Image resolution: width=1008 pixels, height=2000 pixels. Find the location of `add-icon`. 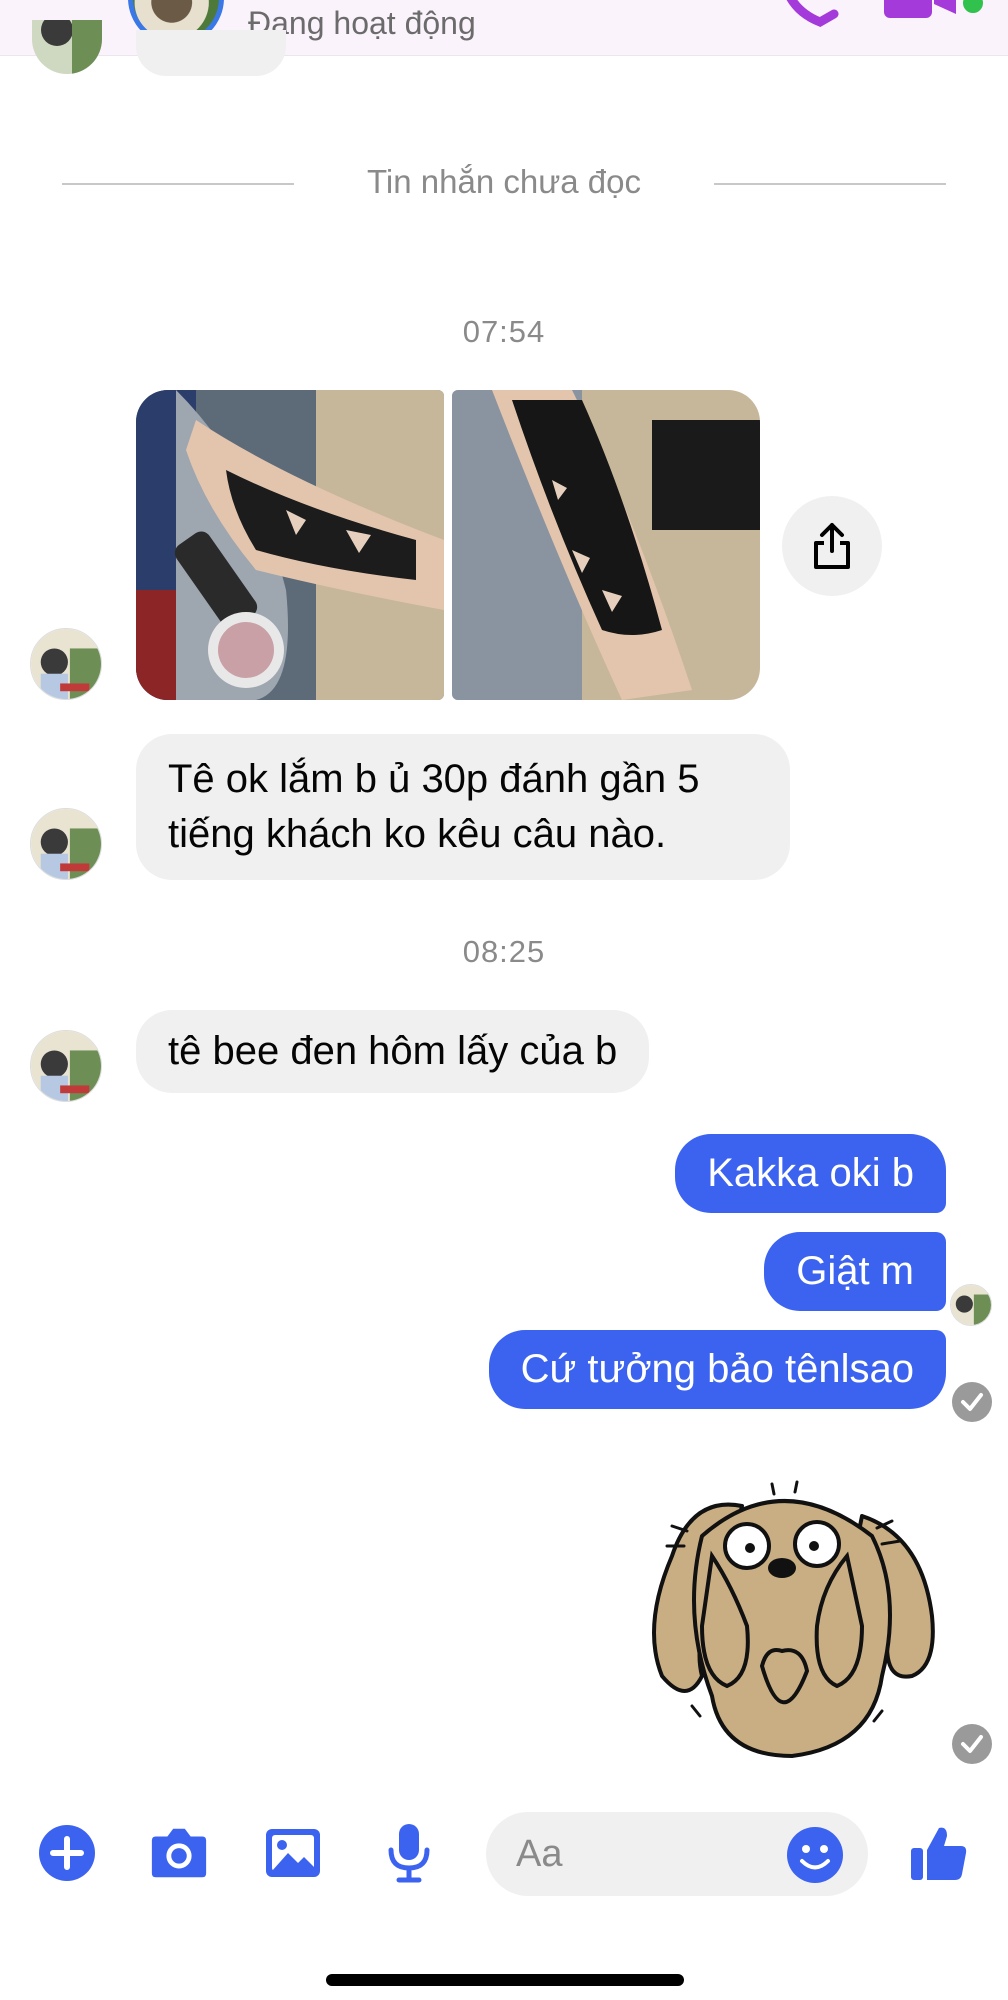

add-icon is located at coordinates (67, 1853).